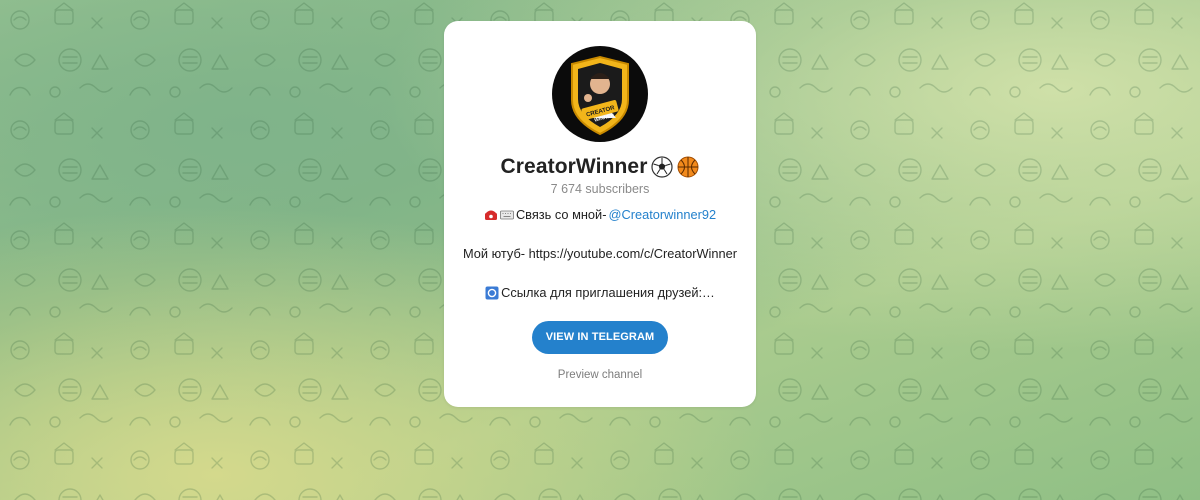 The width and height of the screenshot is (1200, 500). What do you see at coordinates (561, 214) in the screenshot?
I see `contact-label: Связь со мной-` at bounding box center [561, 214].